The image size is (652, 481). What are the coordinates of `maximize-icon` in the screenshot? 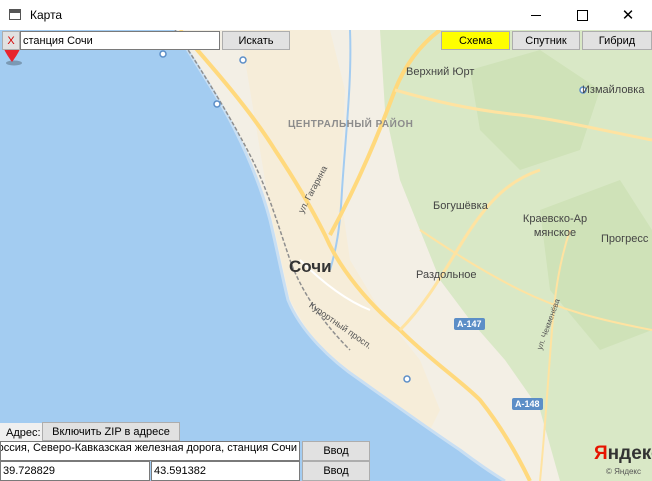 It's located at (582, 15).